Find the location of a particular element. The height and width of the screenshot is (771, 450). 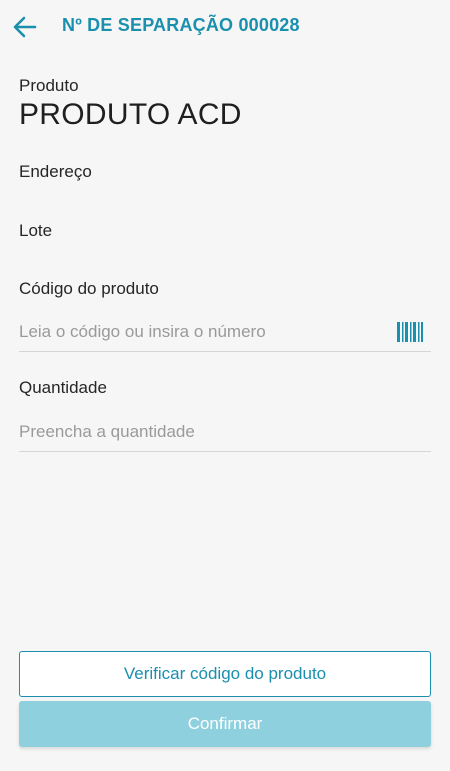

quantidade-field is located at coordinates (225, 432).